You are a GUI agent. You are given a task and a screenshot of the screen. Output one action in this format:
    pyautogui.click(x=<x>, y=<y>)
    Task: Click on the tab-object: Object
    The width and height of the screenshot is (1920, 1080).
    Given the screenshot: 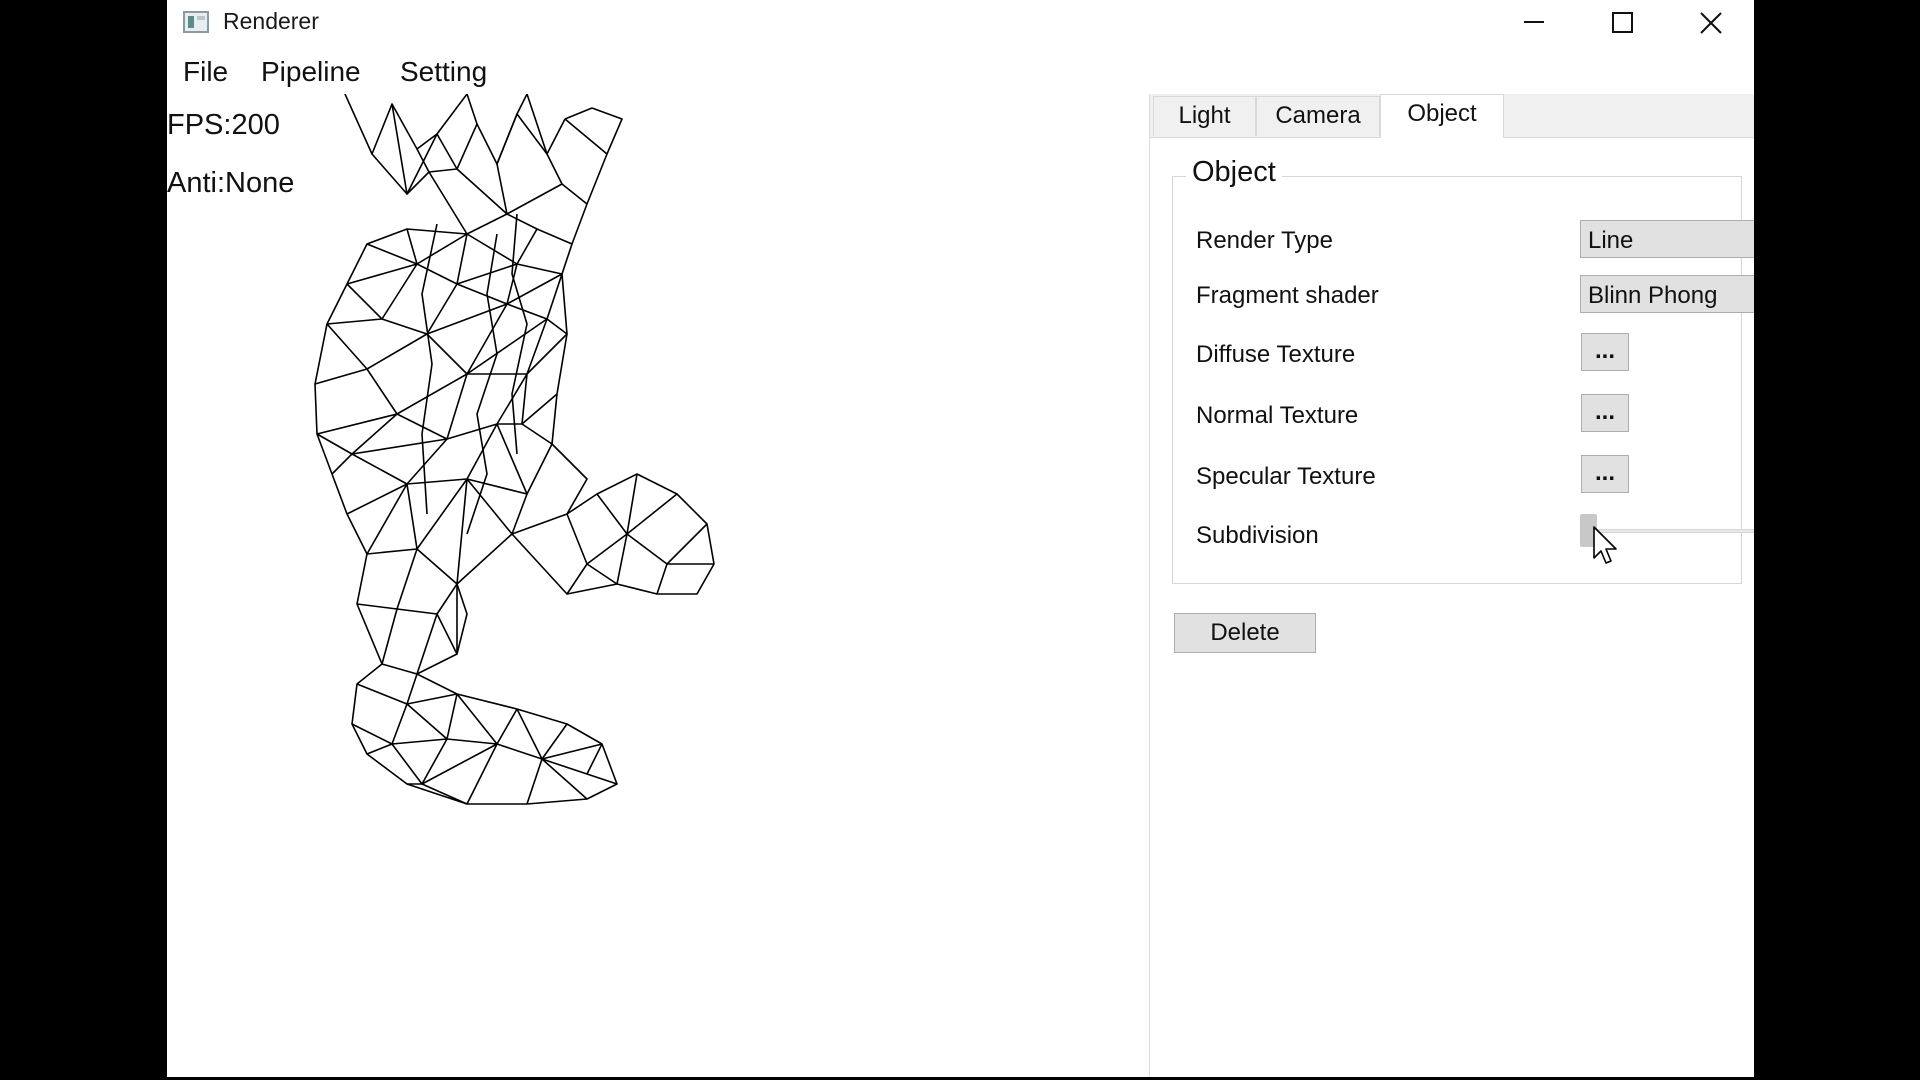 What is the action you would take?
    pyautogui.click(x=1442, y=116)
    